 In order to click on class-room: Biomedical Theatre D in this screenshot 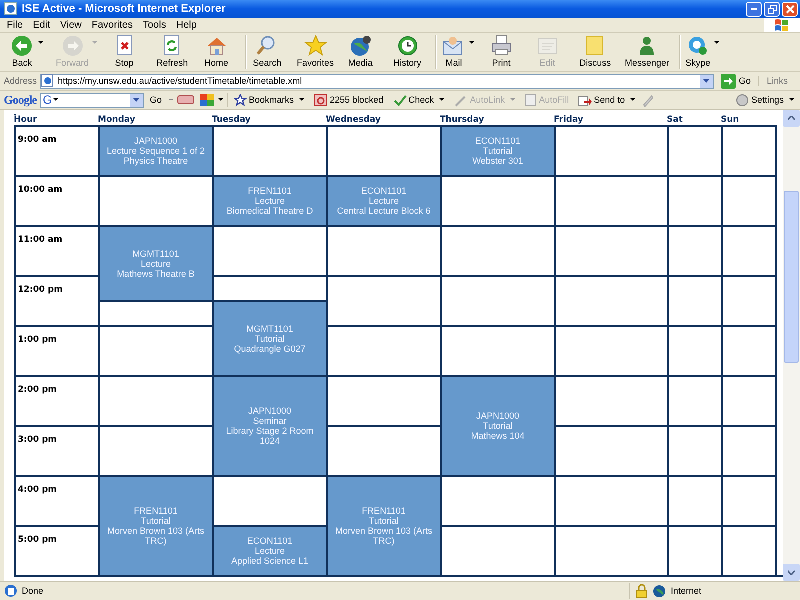, I will do `click(270, 211)`.